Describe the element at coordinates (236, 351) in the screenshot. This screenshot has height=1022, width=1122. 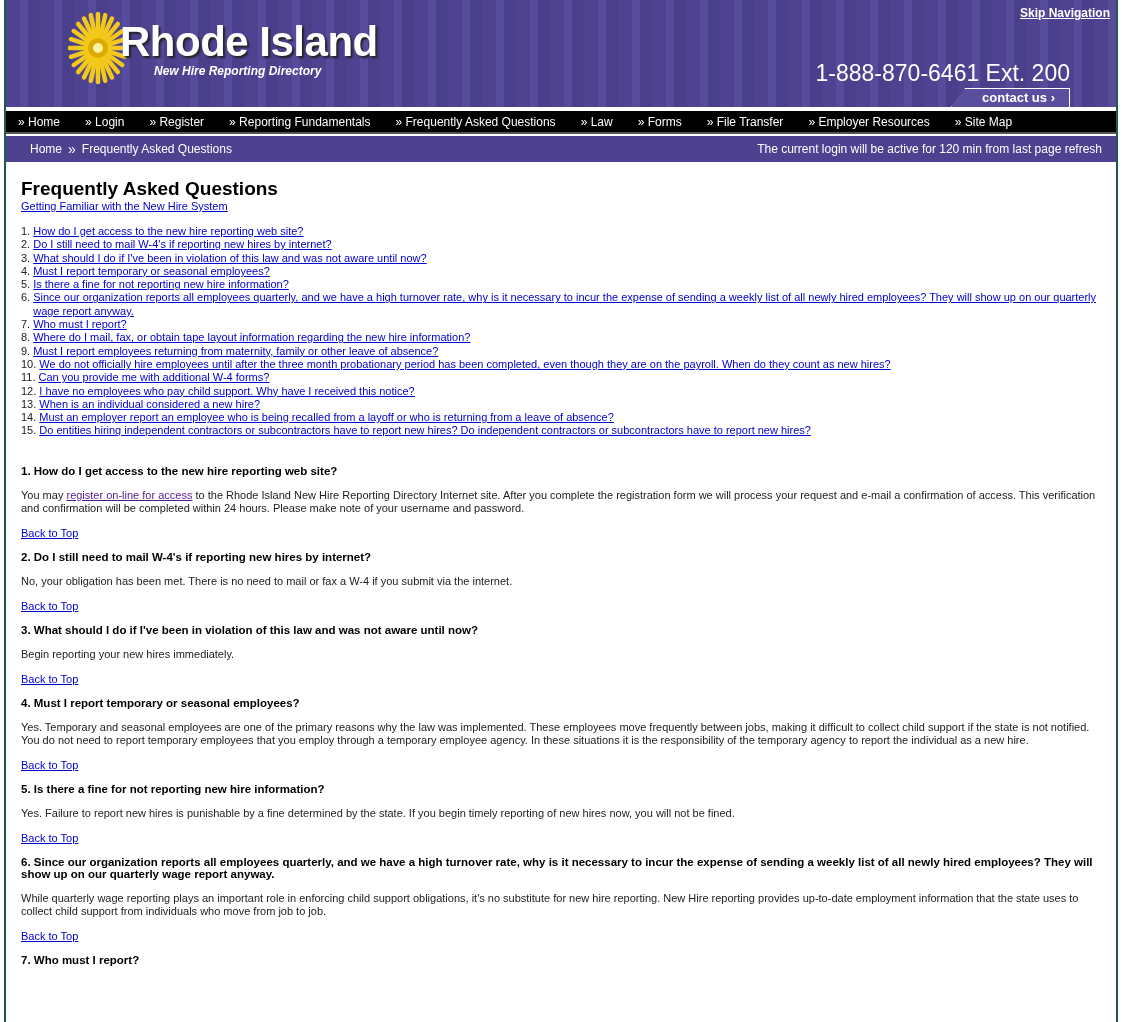
I see `question-link: Must I report employees returning from maternity, family or other leave of absence?` at that location.